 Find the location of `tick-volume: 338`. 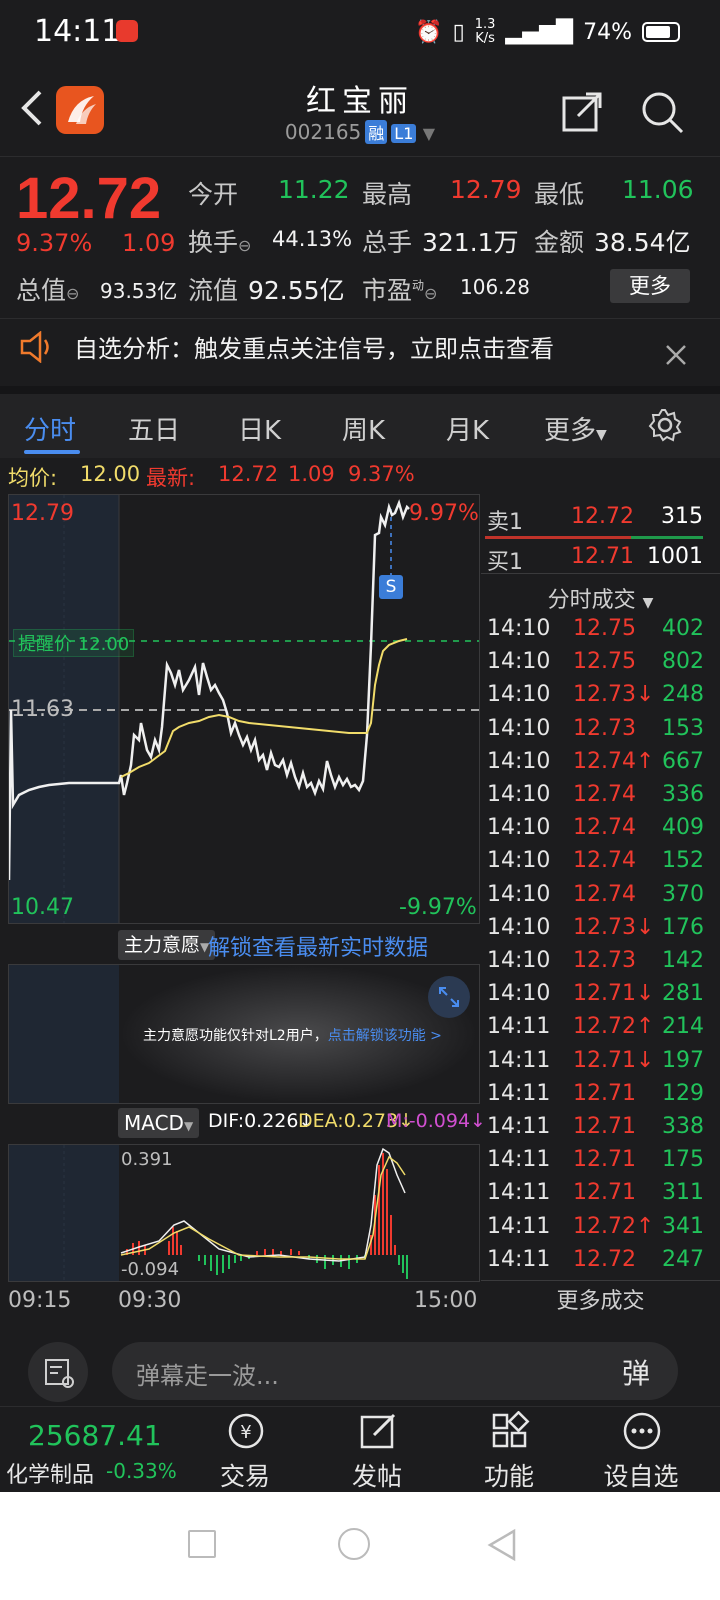

tick-volume: 338 is located at coordinates (683, 1126).